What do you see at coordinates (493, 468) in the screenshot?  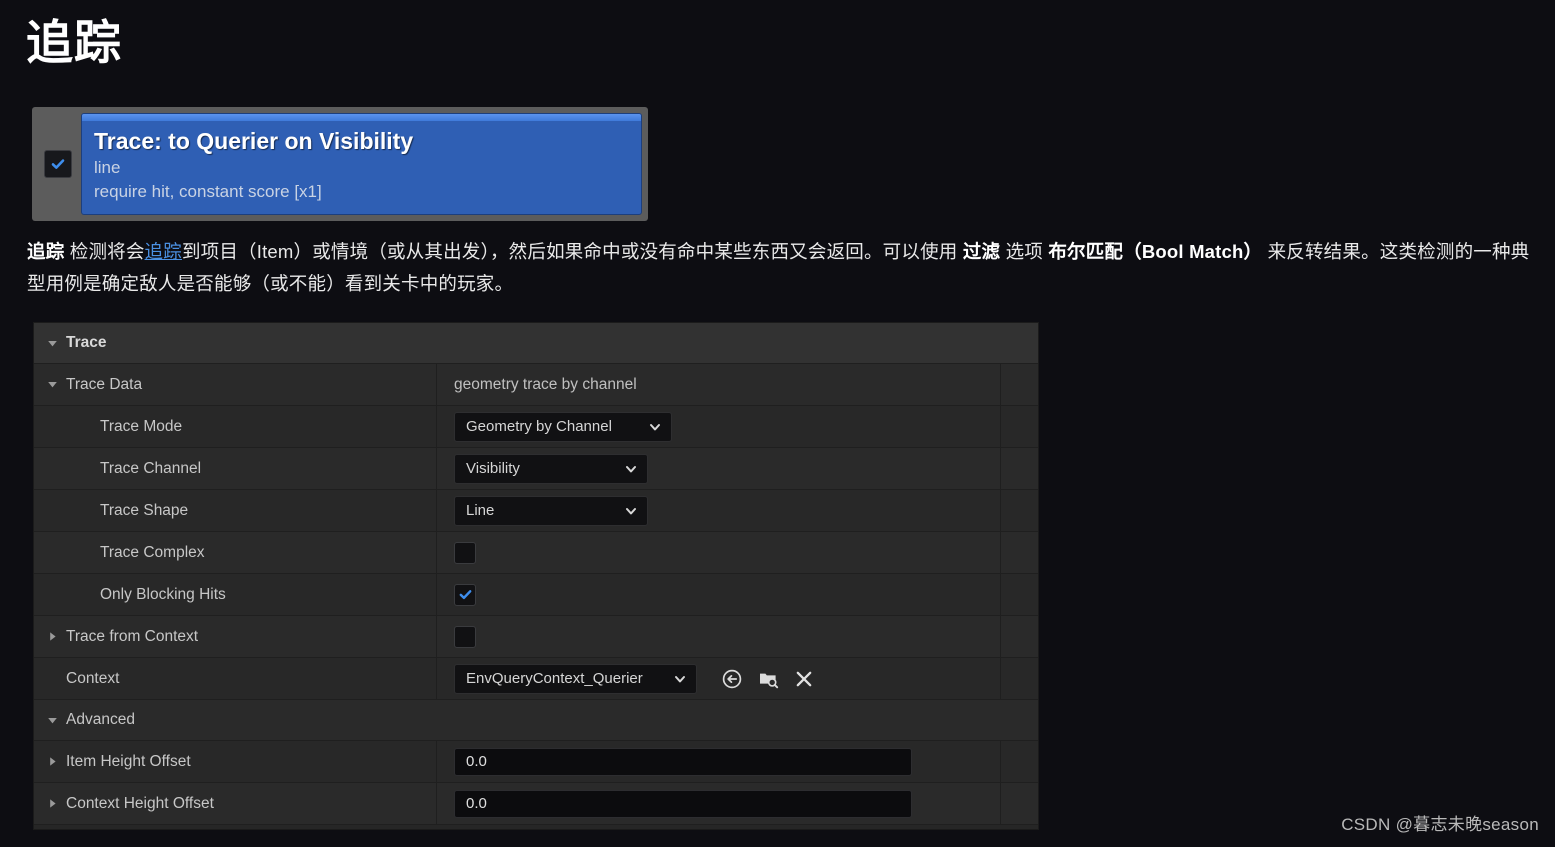 I see `dropdown-value: Visibility` at bounding box center [493, 468].